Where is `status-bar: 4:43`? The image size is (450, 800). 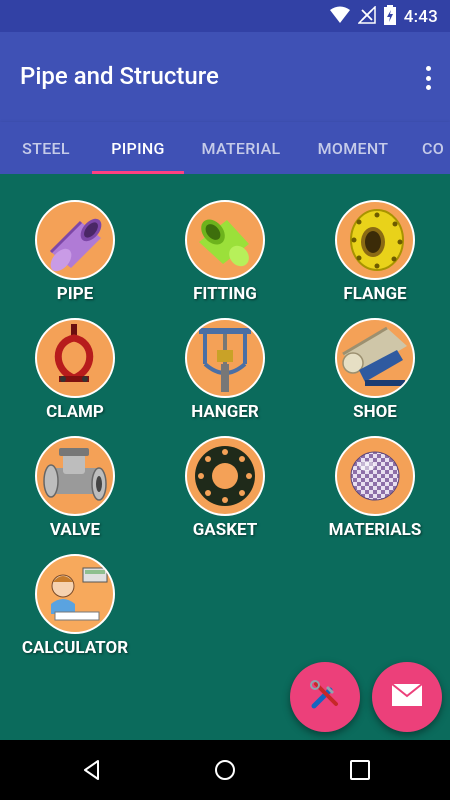
status-bar: 4:43 is located at coordinates (225, 16).